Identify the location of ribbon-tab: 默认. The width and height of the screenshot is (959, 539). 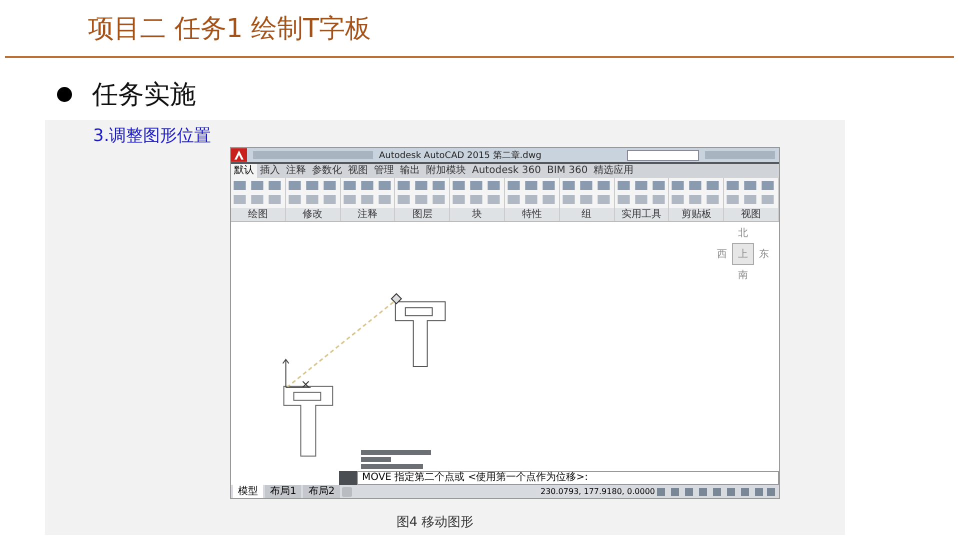
(244, 171).